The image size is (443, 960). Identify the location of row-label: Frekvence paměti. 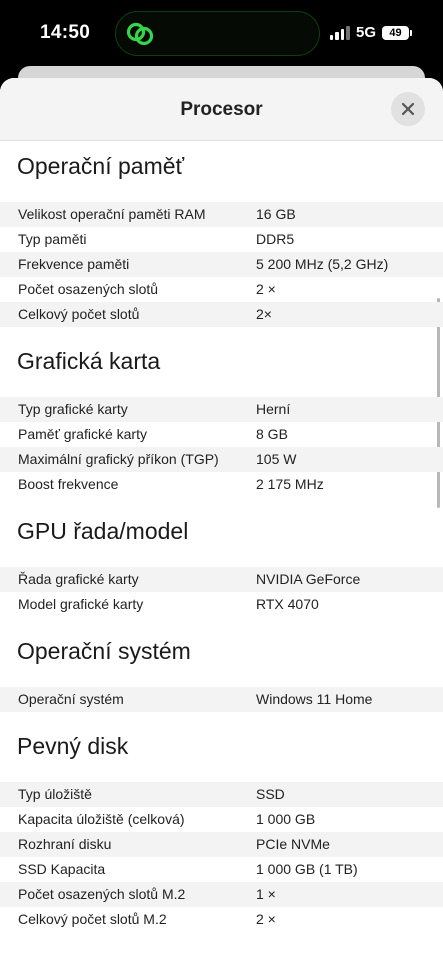
(74, 264).